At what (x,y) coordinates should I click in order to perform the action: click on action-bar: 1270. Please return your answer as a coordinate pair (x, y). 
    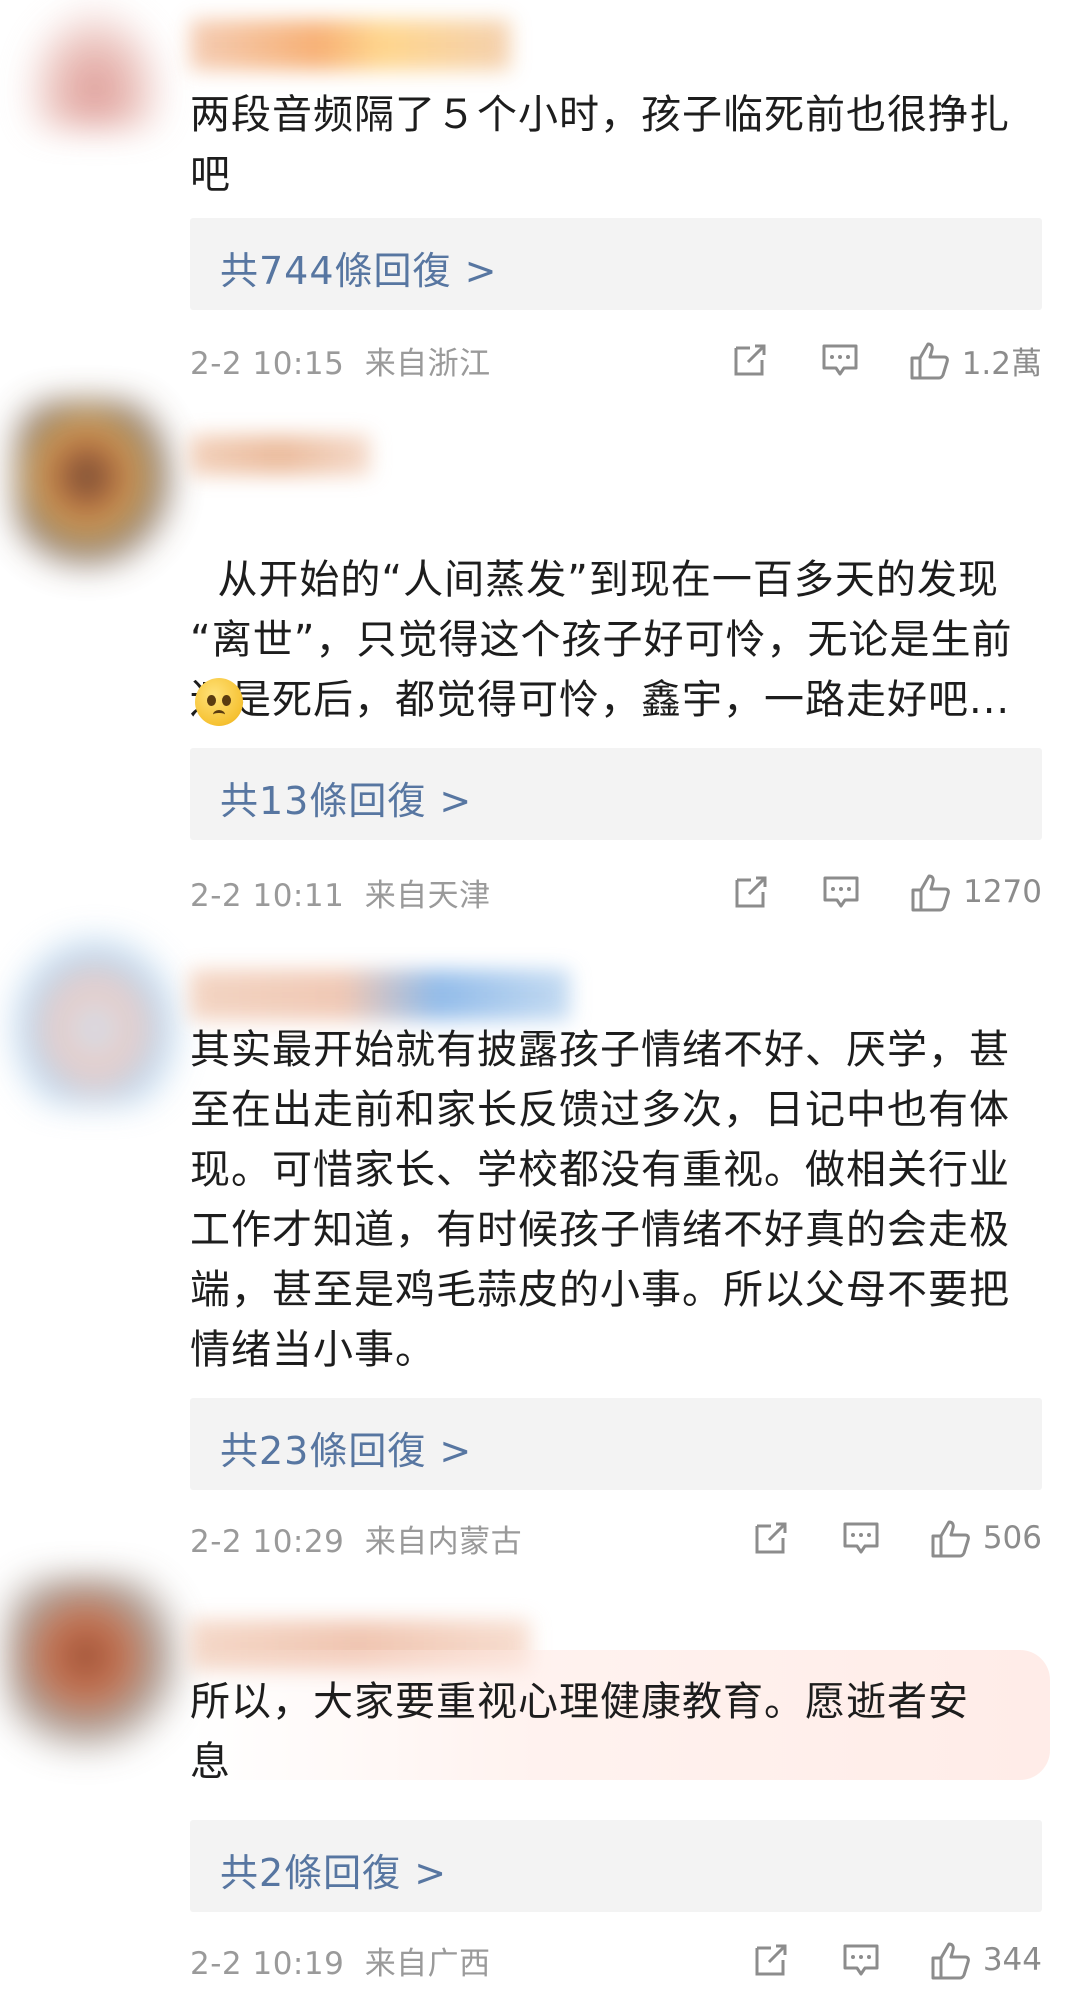
    Looking at the image, I should click on (862, 892).